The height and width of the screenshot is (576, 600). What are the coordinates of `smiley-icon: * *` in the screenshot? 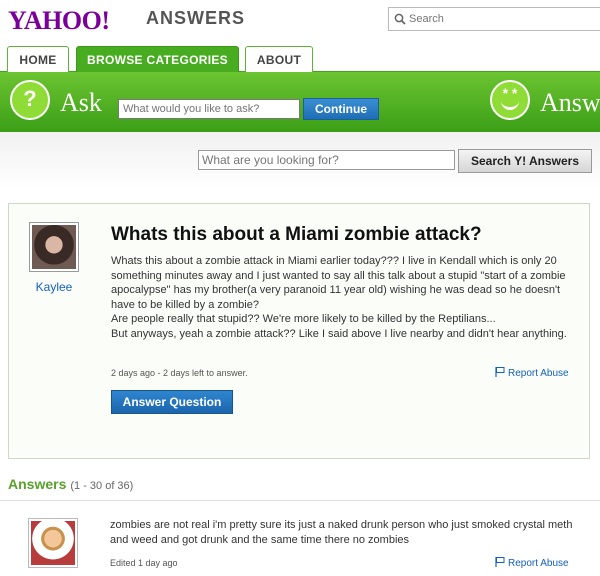 It's located at (510, 100).